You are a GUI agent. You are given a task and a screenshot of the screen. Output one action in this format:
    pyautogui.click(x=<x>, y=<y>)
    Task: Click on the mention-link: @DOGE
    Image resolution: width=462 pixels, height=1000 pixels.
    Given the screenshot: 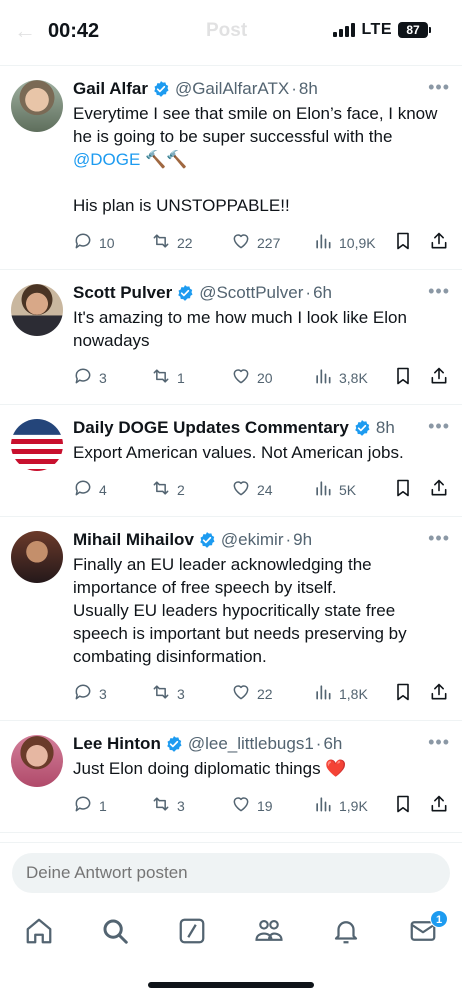 What is the action you would take?
    pyautogui.click(x=106, y=159)
    